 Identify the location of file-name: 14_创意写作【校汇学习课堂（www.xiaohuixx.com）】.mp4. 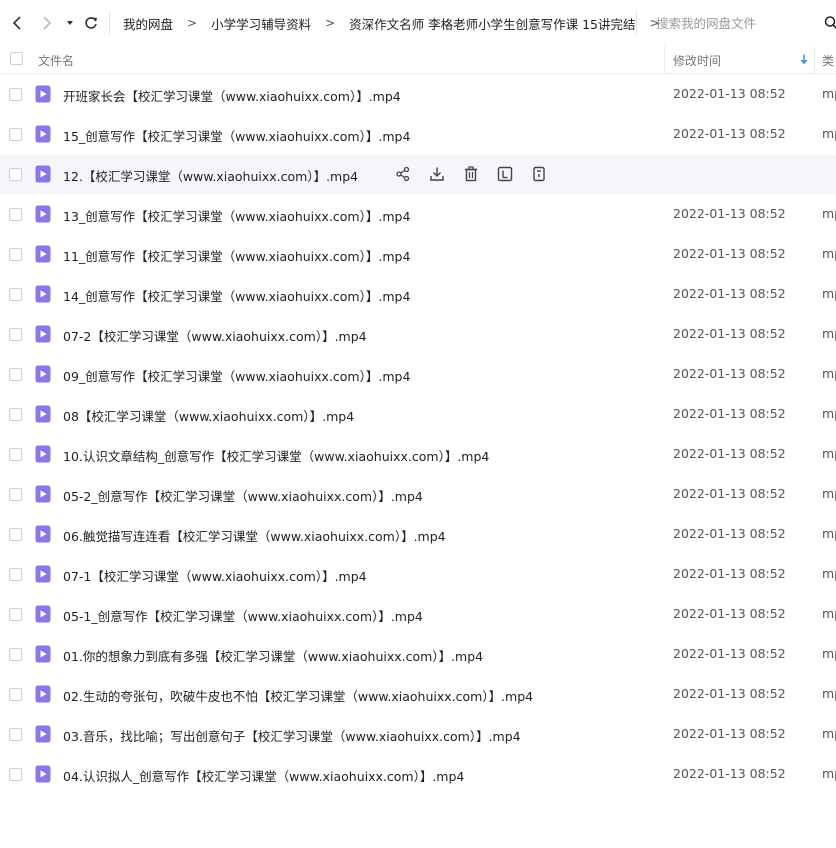
(236, 295).